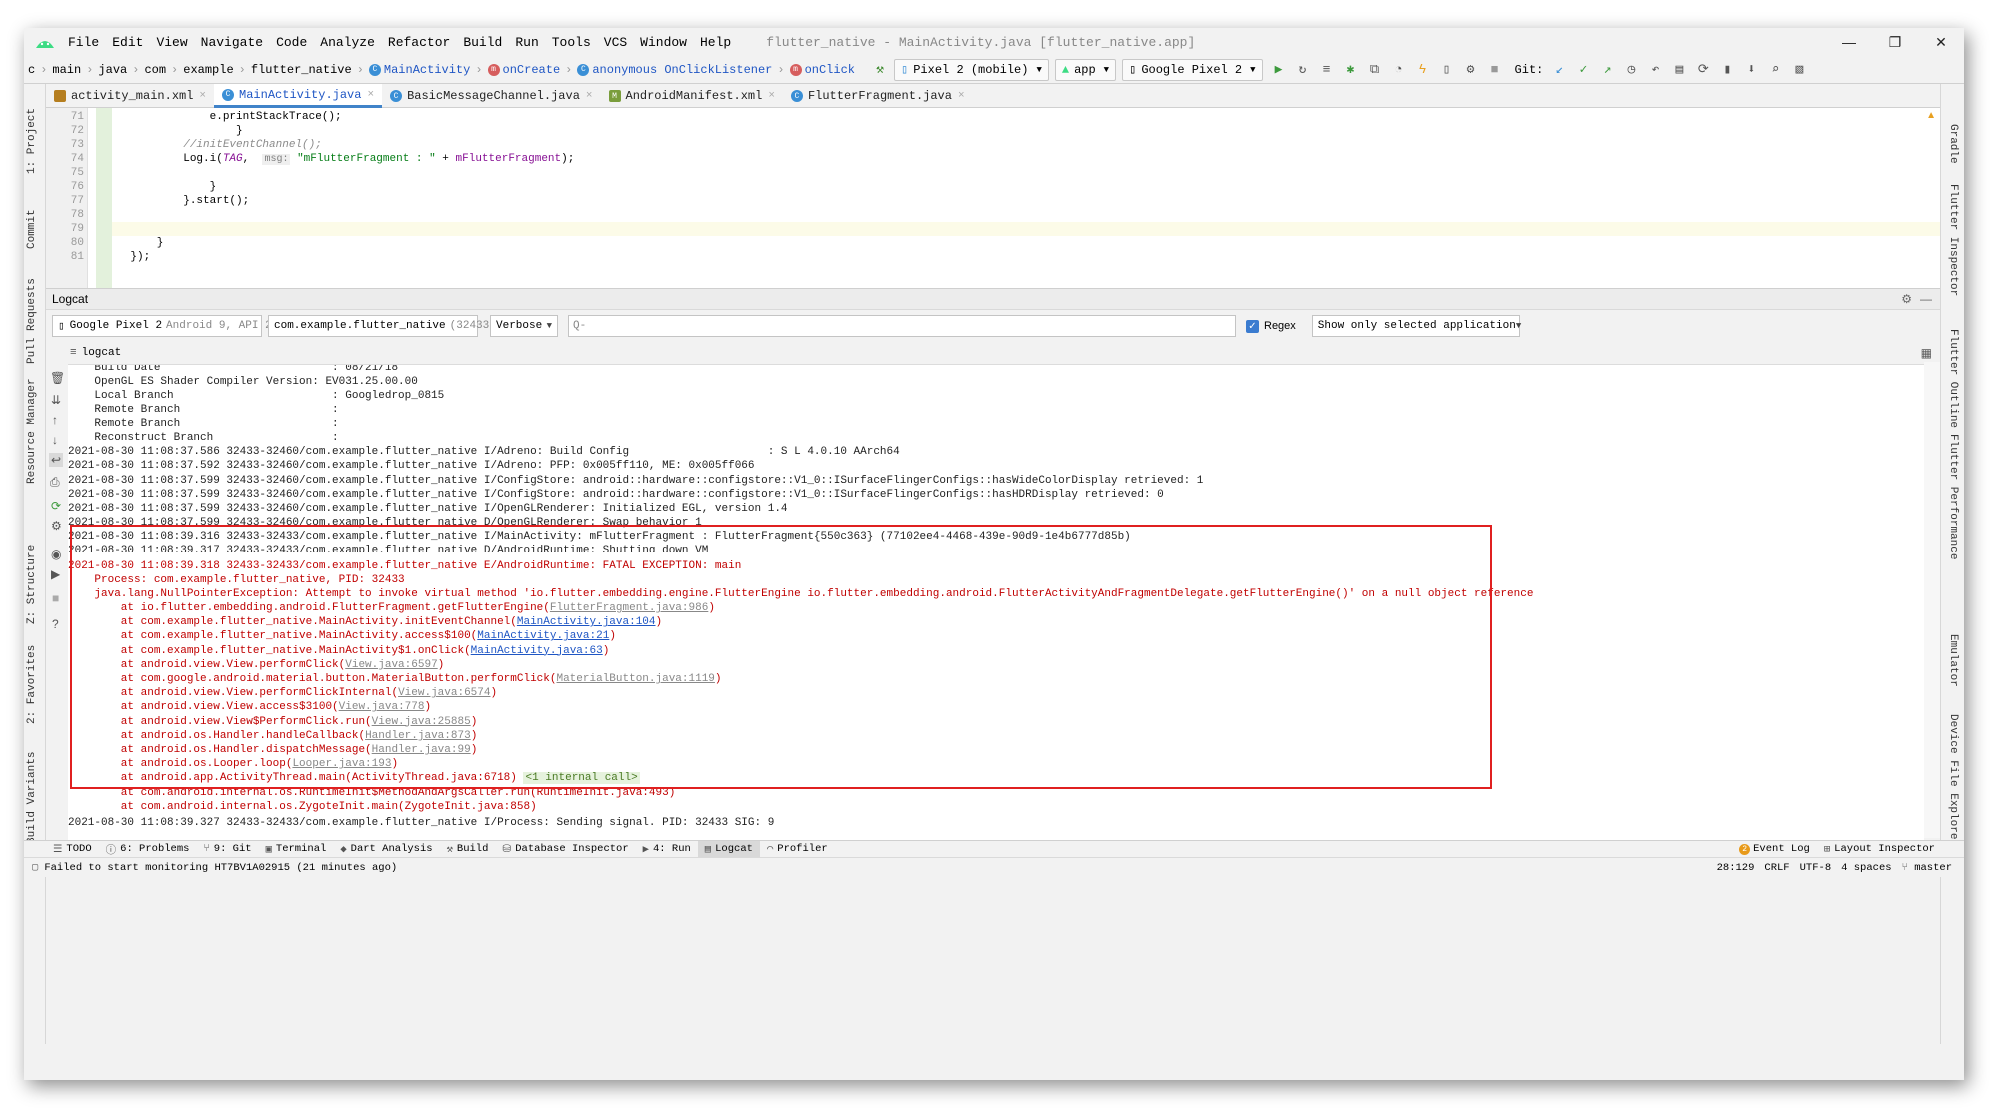 This screenshot has width=1990, height=1110. What do you see at coordinates (66, 70) in the screenshot?
I see `breadcrumb-item: main` at bounding box center [66, 70].